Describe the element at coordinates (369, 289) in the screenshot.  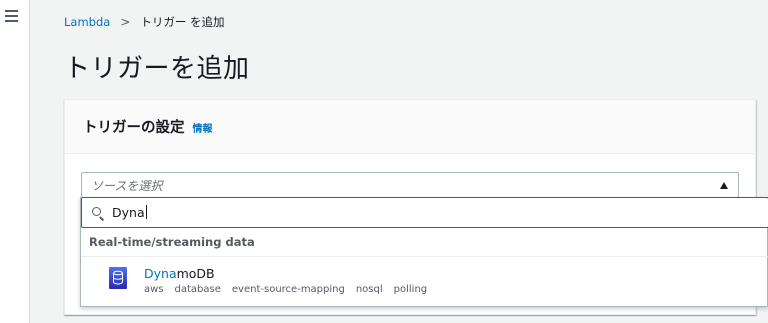
I see `option-tag: nosql` at that location.